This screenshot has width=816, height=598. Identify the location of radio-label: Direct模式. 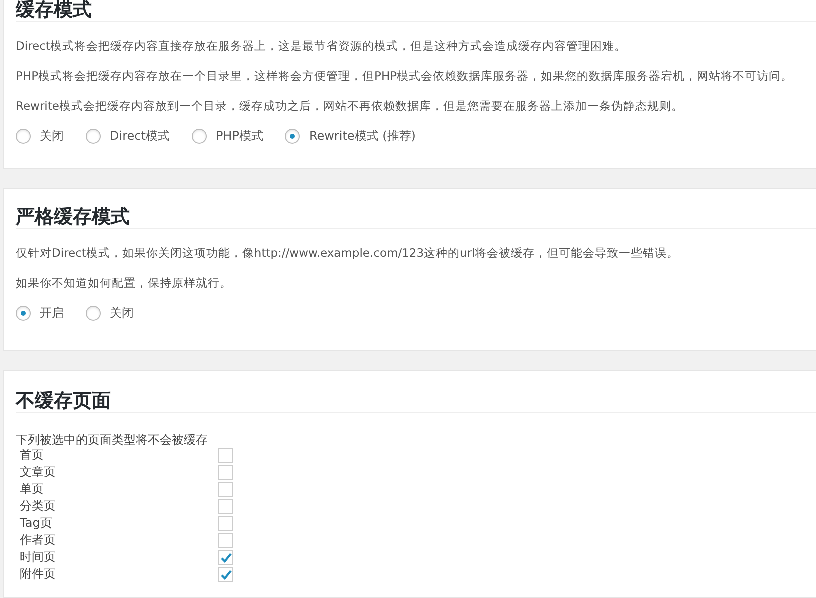
(140, 136).